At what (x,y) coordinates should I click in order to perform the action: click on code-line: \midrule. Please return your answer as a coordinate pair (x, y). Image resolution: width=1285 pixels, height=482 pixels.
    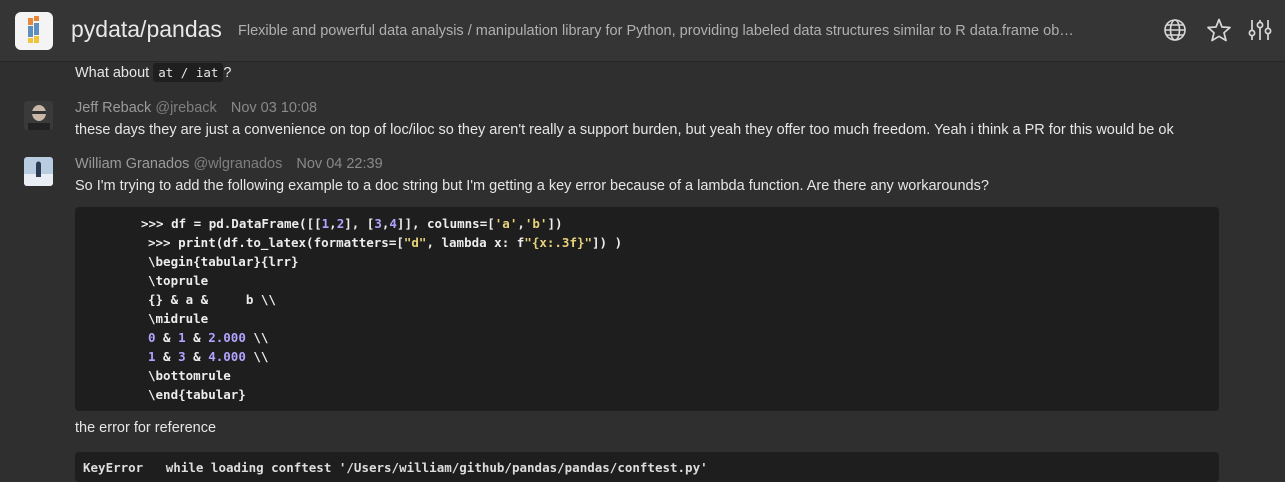
    Looking at the image, I should click on (178, 318).